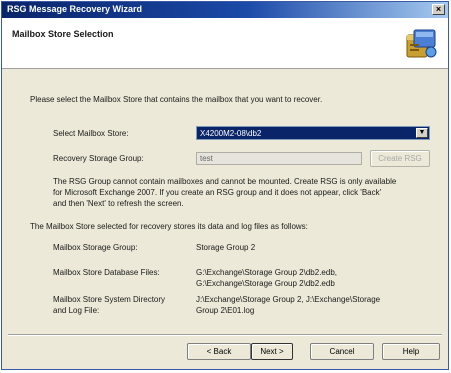 This screenshot has width=451, height=373. Describe the element at coordinates (279, 158) in the screenshot. I see `recovery-group-field: test` at that location.